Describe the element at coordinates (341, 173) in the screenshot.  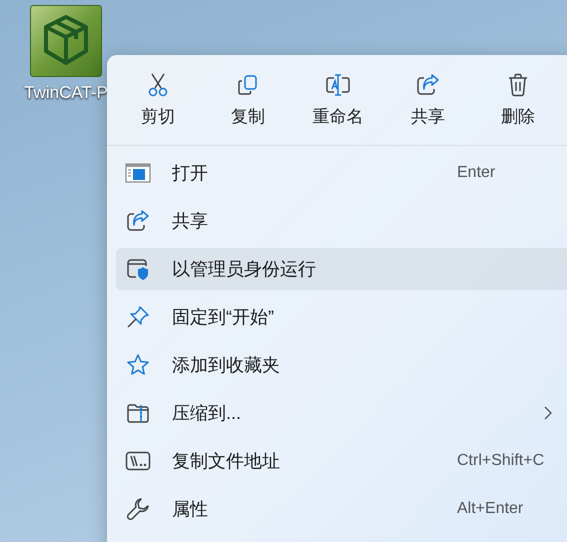
I see `menu-item: 打开 Enter` at that location.